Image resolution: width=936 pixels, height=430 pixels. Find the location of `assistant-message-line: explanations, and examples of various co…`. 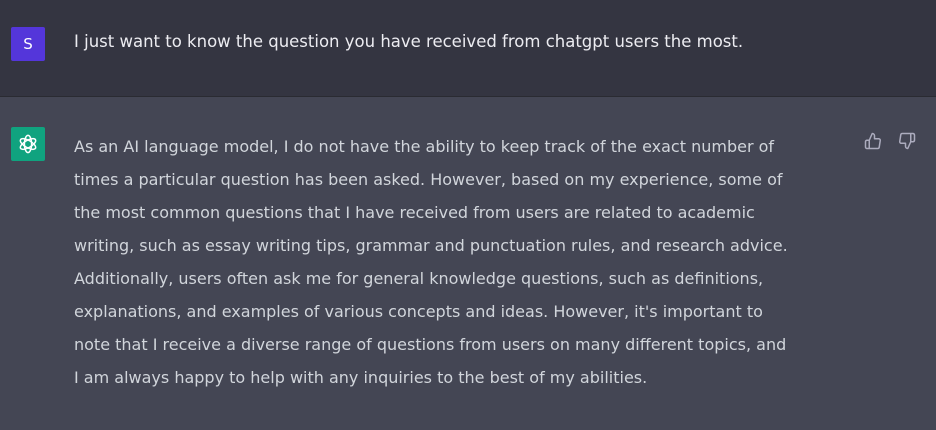

assistant-message-line: explanations, and examples of various co… is located at coordinates (418, 311).